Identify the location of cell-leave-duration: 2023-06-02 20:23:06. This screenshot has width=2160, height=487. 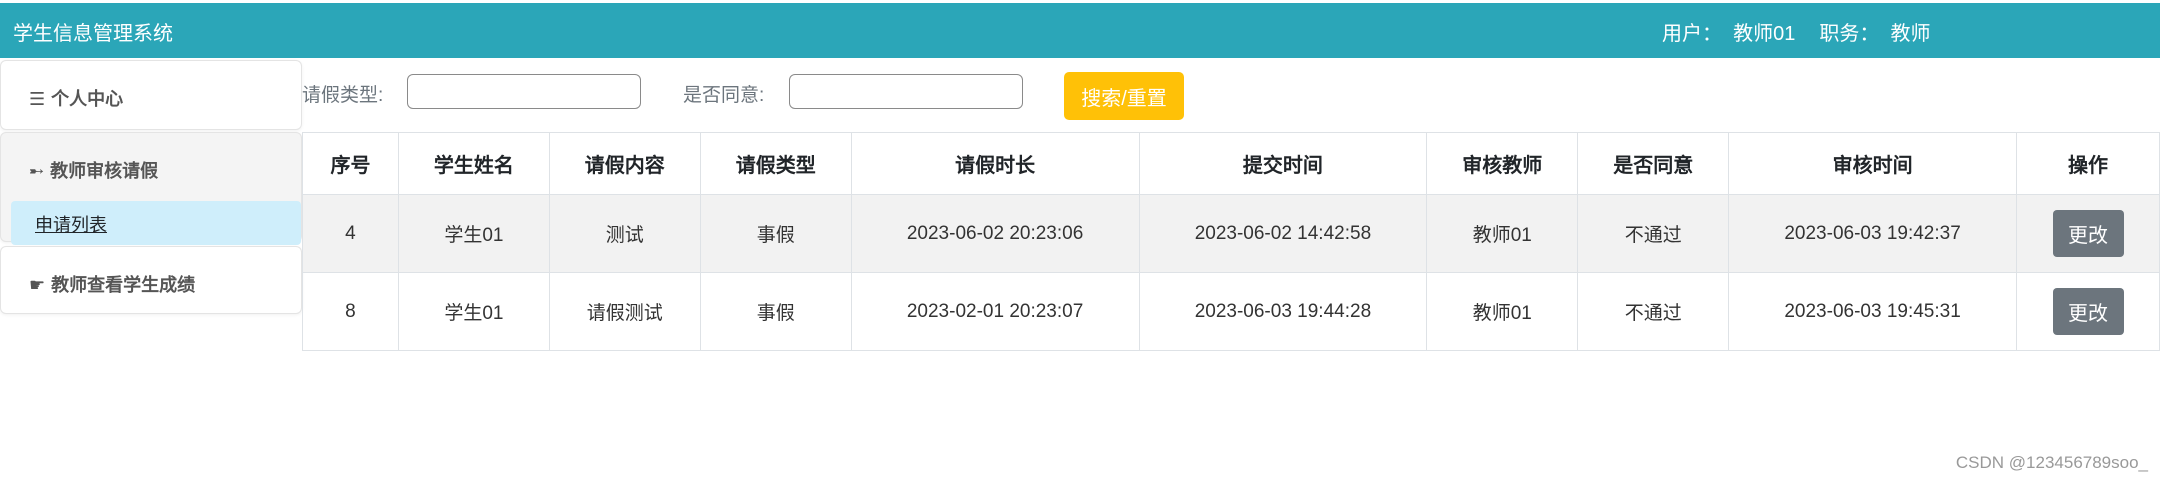
(995, 233).